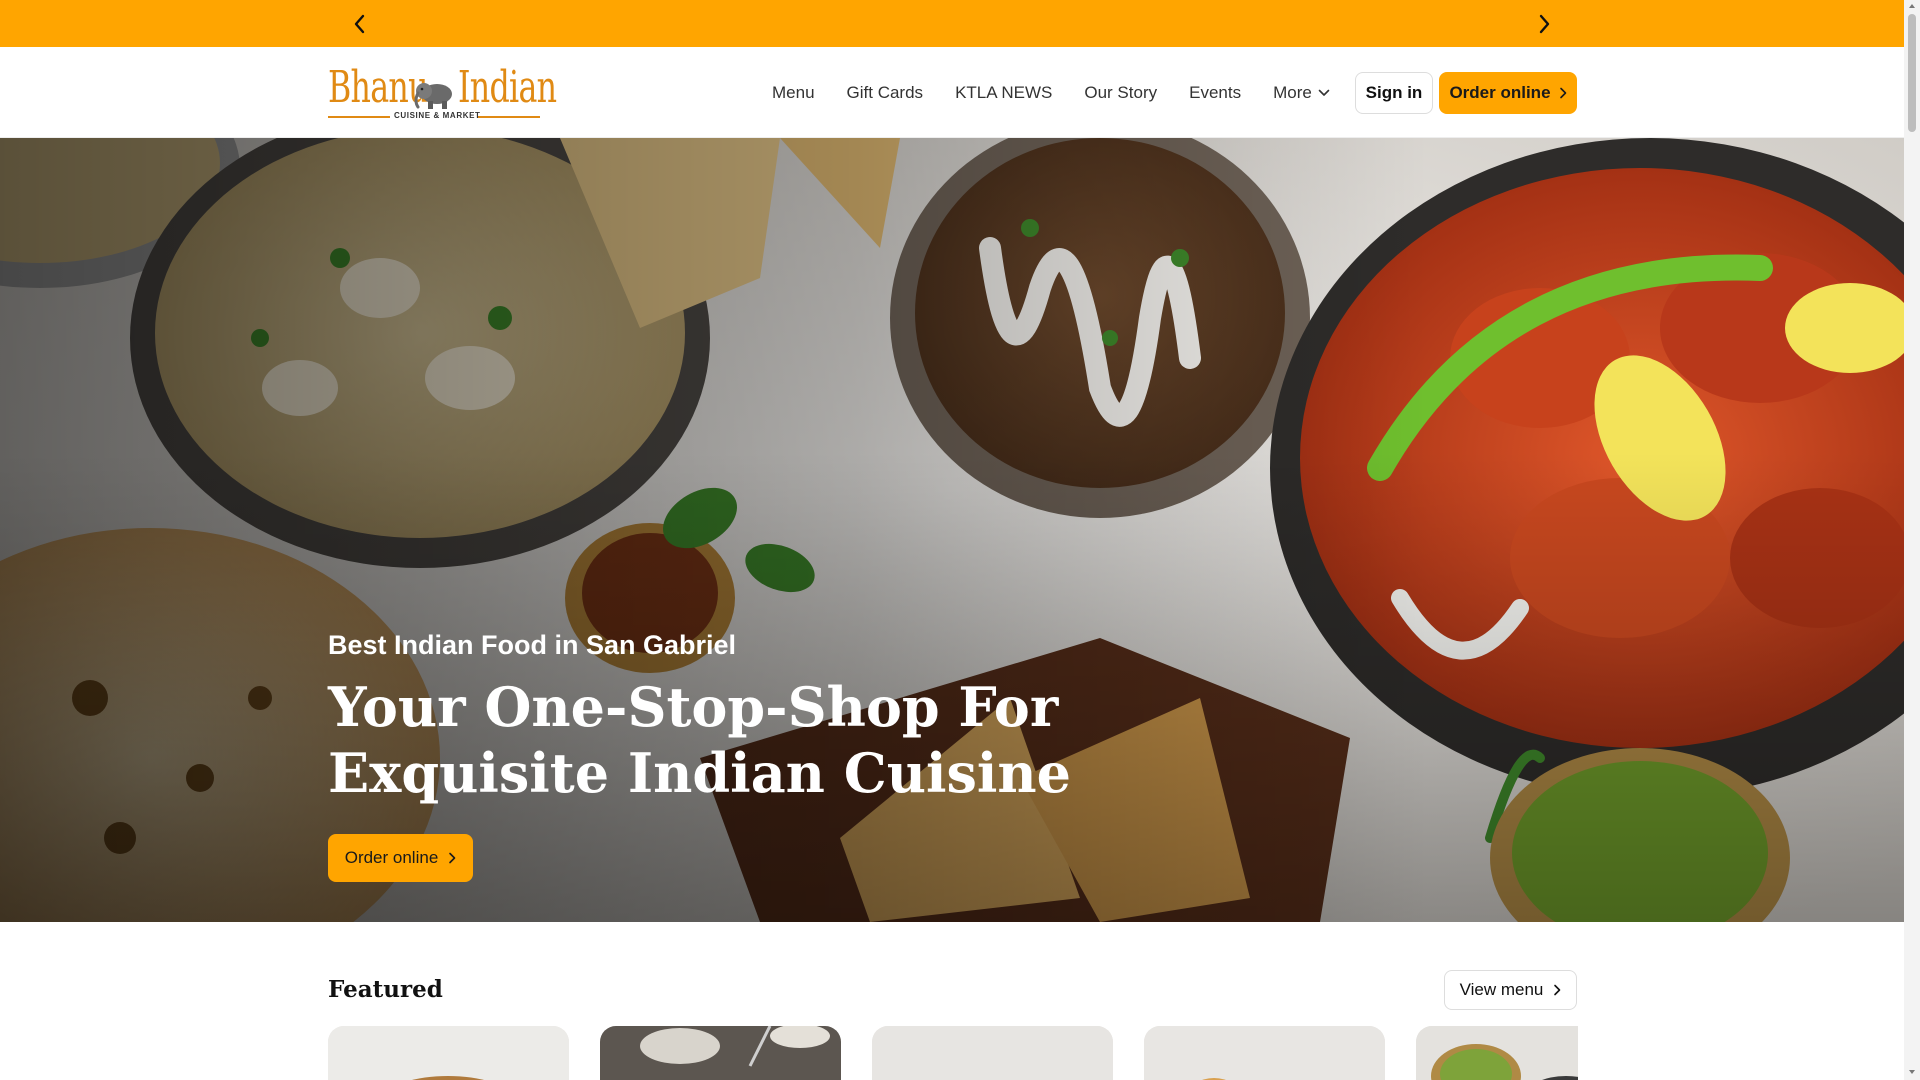  I want to click on chevron-left-icon, so click(359, 24).